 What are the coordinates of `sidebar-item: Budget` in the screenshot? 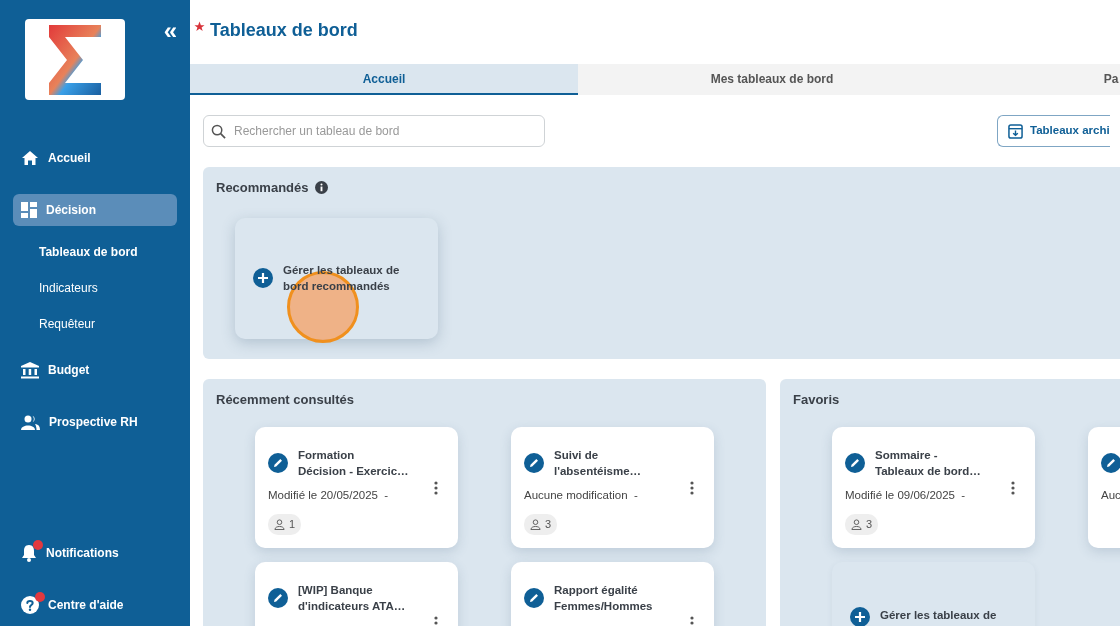 It's located at (95, 370).